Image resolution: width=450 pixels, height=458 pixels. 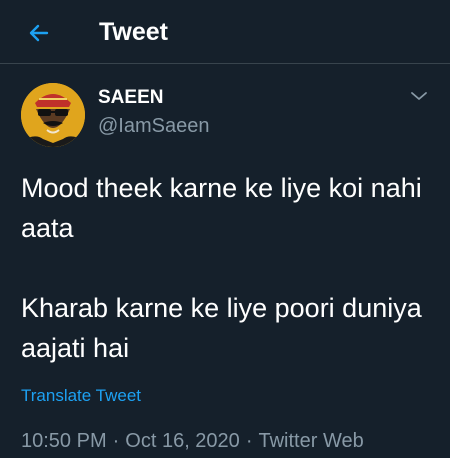 What do you see at coordinates (221, 208) in the screenshot?
I see `tweet-paragraph: Mood theek karne ke liye koi nahi aata` at bounding box center [221, 208].